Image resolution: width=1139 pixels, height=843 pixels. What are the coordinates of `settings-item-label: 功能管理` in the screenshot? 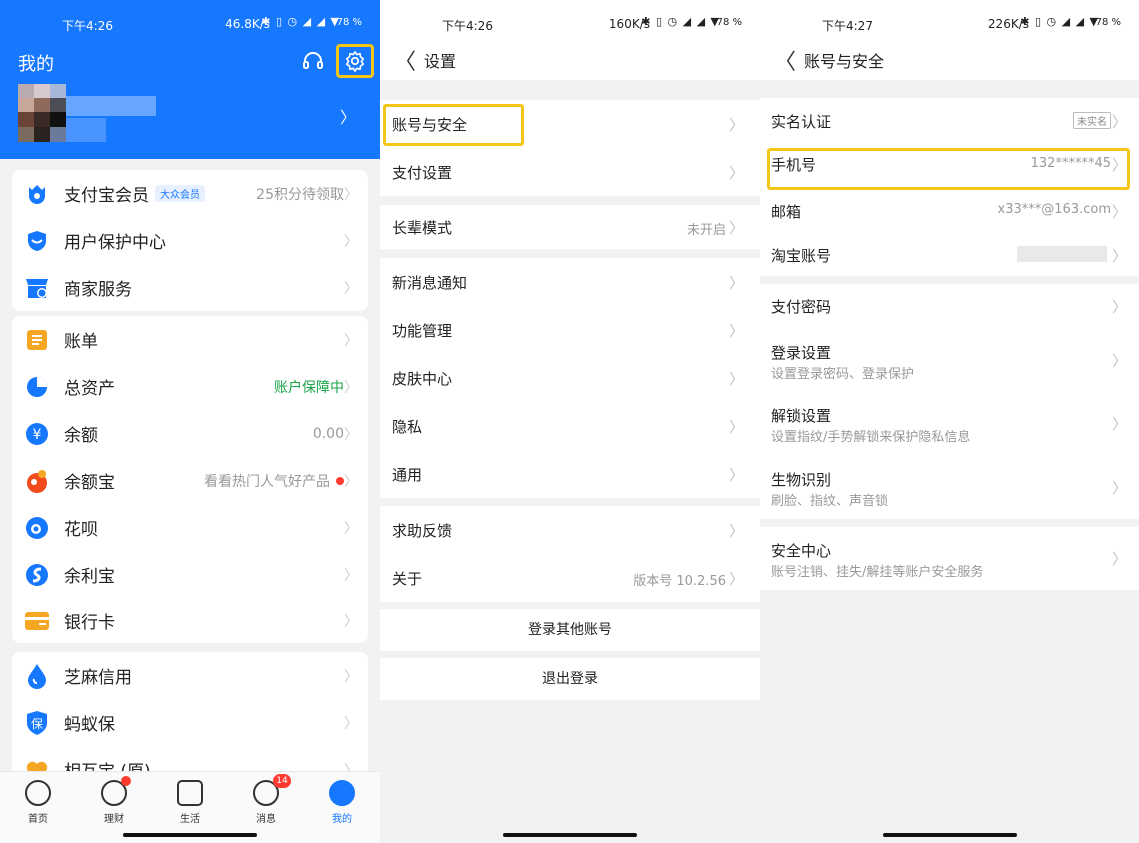 It's located at (422, 331).